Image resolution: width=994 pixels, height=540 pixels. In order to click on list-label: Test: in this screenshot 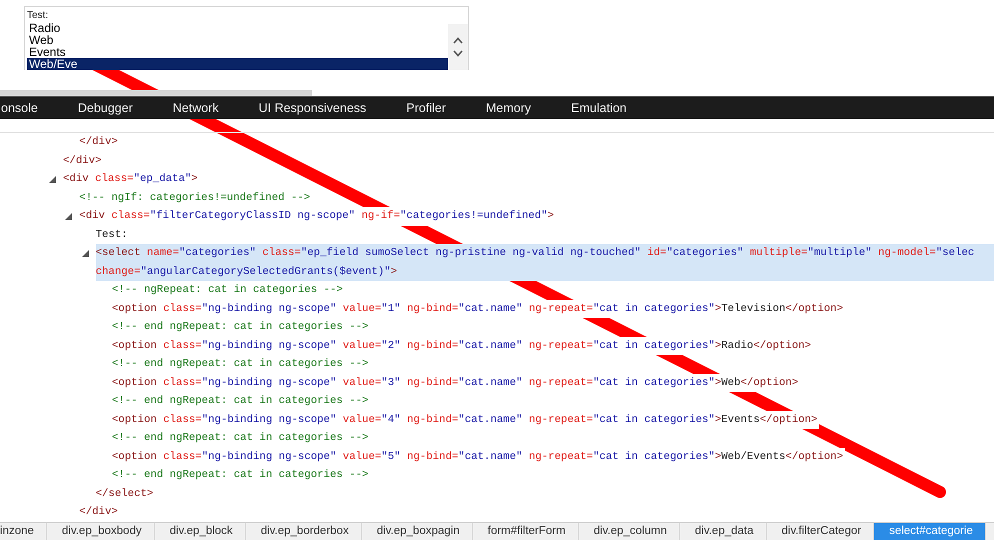, I will do `click(38, 16)`.